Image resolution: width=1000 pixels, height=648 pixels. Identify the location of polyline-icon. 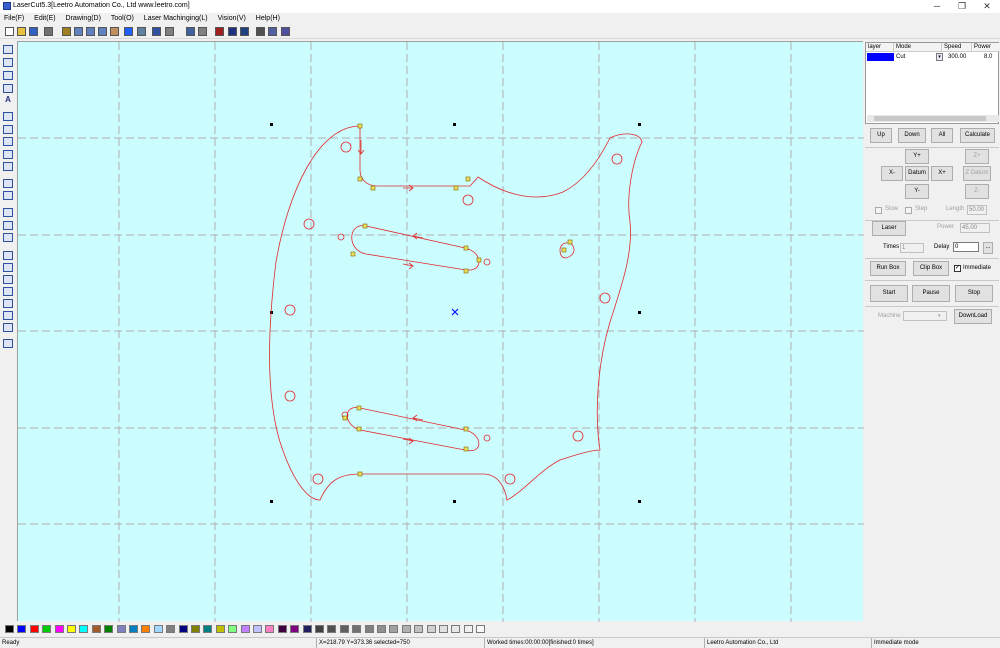
(8, 75).